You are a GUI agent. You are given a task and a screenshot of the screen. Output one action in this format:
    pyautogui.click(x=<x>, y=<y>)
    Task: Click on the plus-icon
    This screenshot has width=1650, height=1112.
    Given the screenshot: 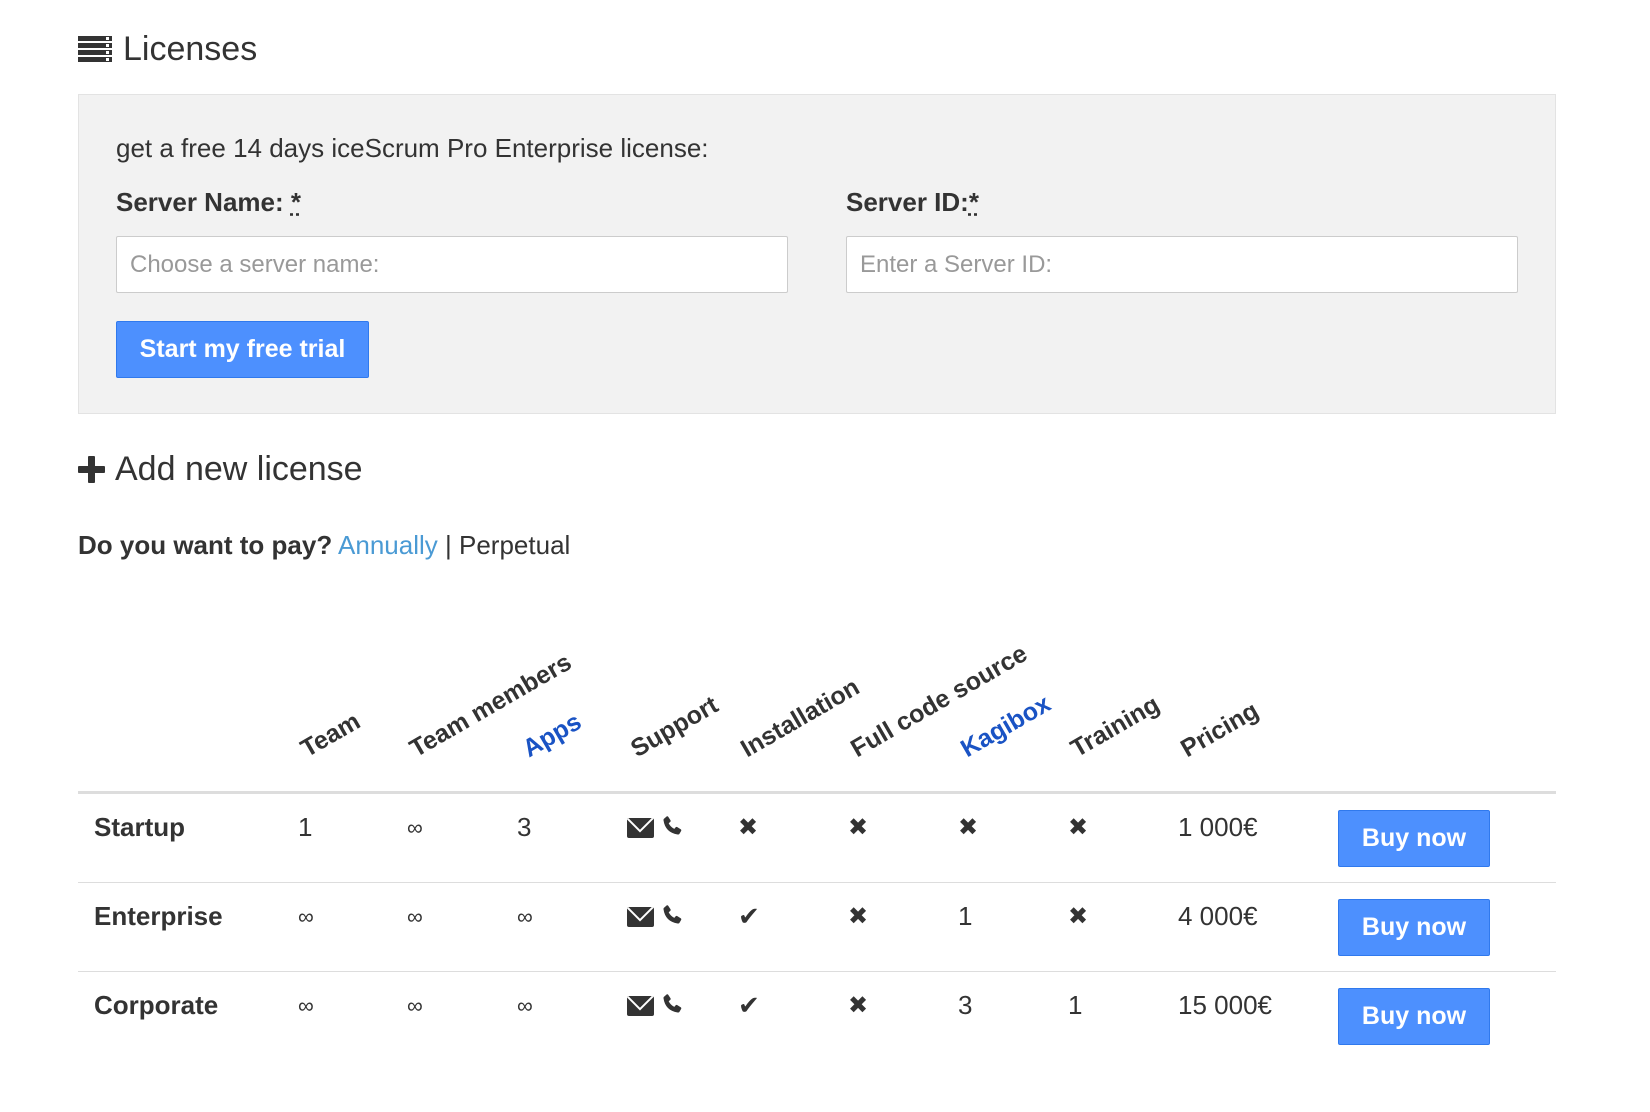 What is the action you would take?
    pyautogui.click(x=91, y=469)
    